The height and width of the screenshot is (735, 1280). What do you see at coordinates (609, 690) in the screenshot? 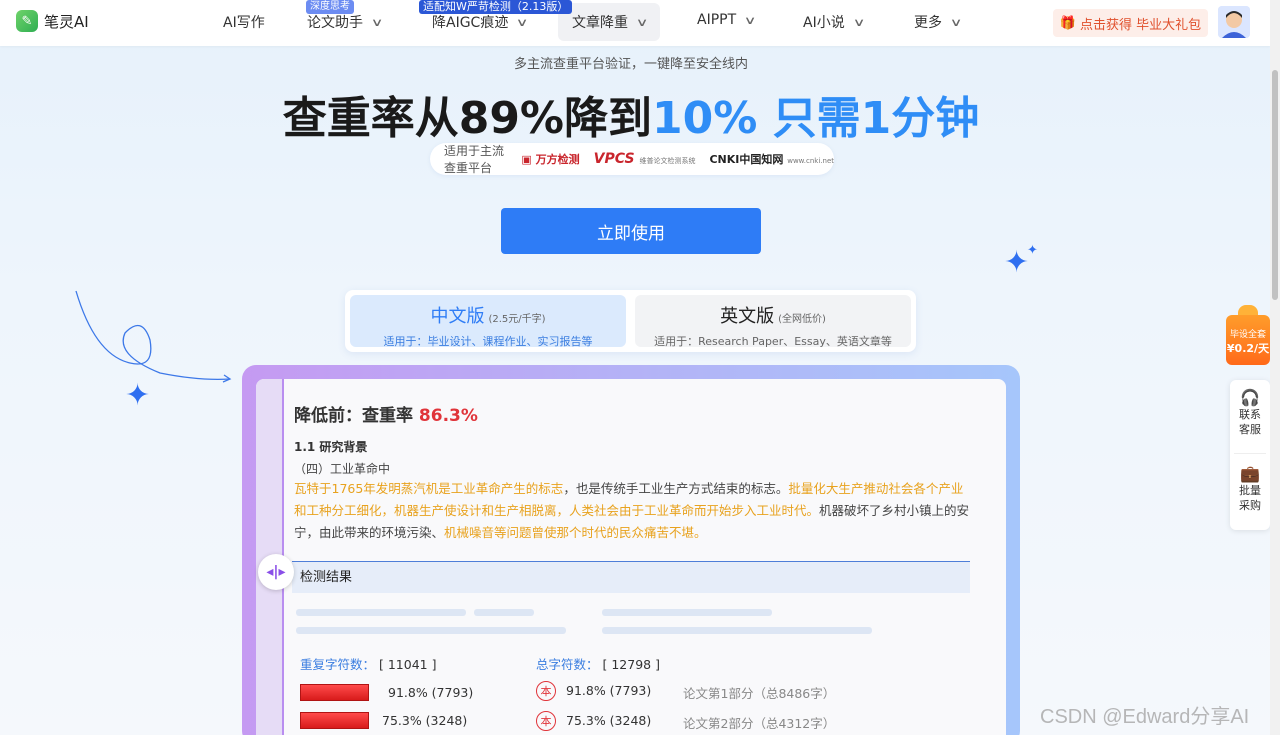
I see `part-rate: 91.8% (7793)` at bounding box center [609, 690].